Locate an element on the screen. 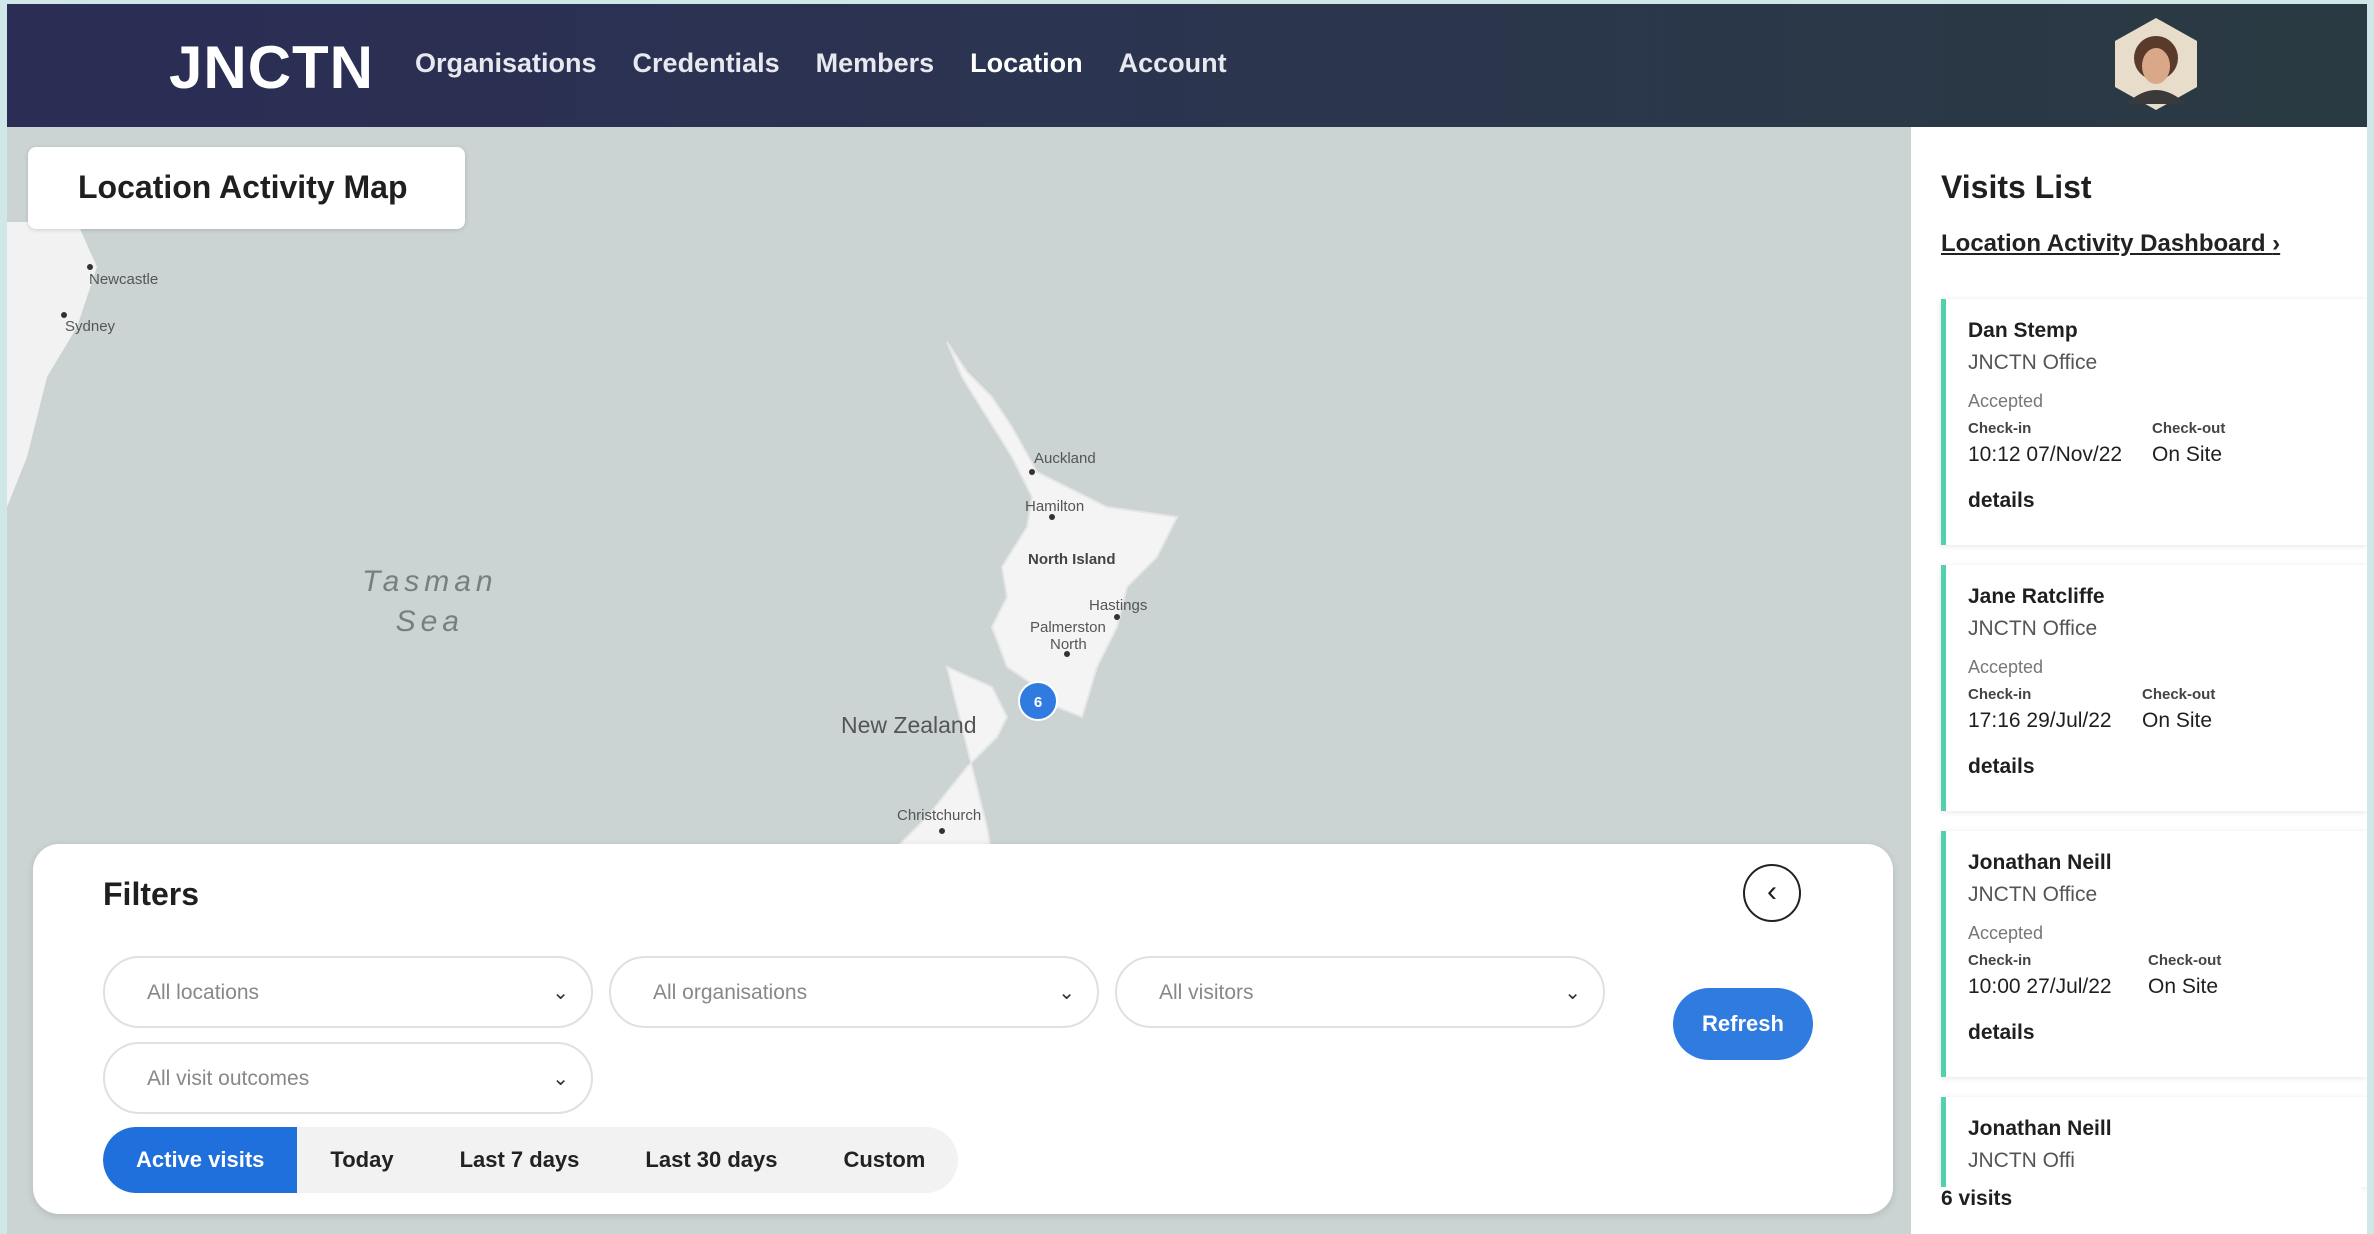  label-new-zealand: New Zealand is located at coordinates (909, 725).